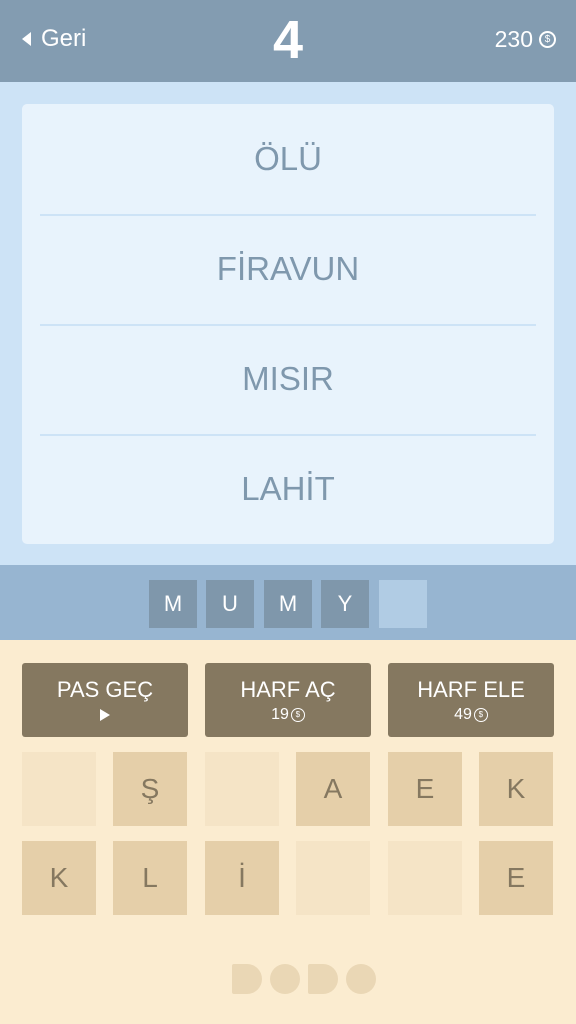 This screenshot has height=1024, width=576. I want to click on clue-3: MISIR, so click(288, 378).